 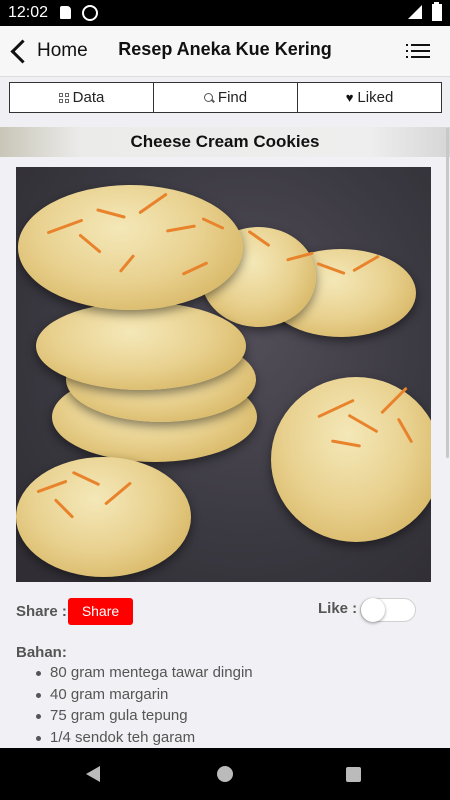 I want to click on list-item: 1/4 sendok teh garam, so click(x=142, y=738).